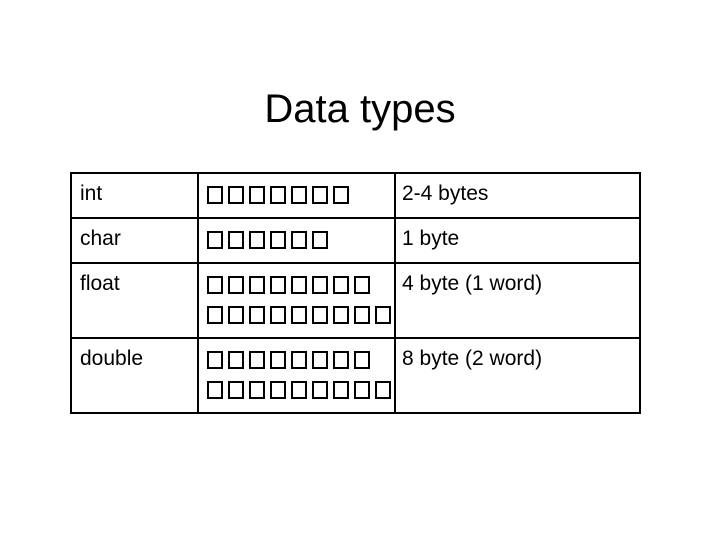 Image resolution: width=720 pixels, height=540 pixels. What do you see at coordinates (100, 238) in the screenshot?
I see `type-name-label: char` at bounding box center [100, 238].